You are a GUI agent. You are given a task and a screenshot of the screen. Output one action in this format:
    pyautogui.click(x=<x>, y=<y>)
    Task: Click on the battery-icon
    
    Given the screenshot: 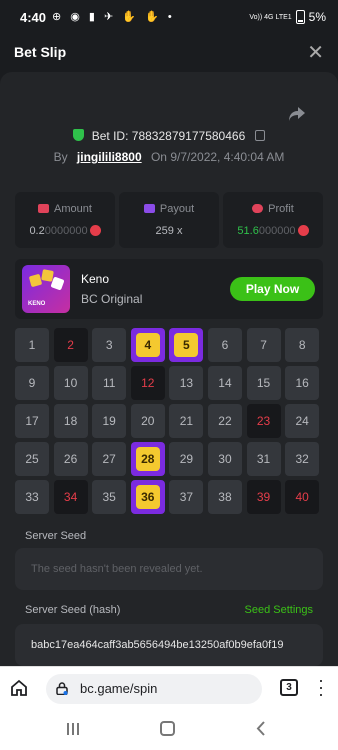 What is the action you would take?
    pyautogui.click(x=300, y=17)
    